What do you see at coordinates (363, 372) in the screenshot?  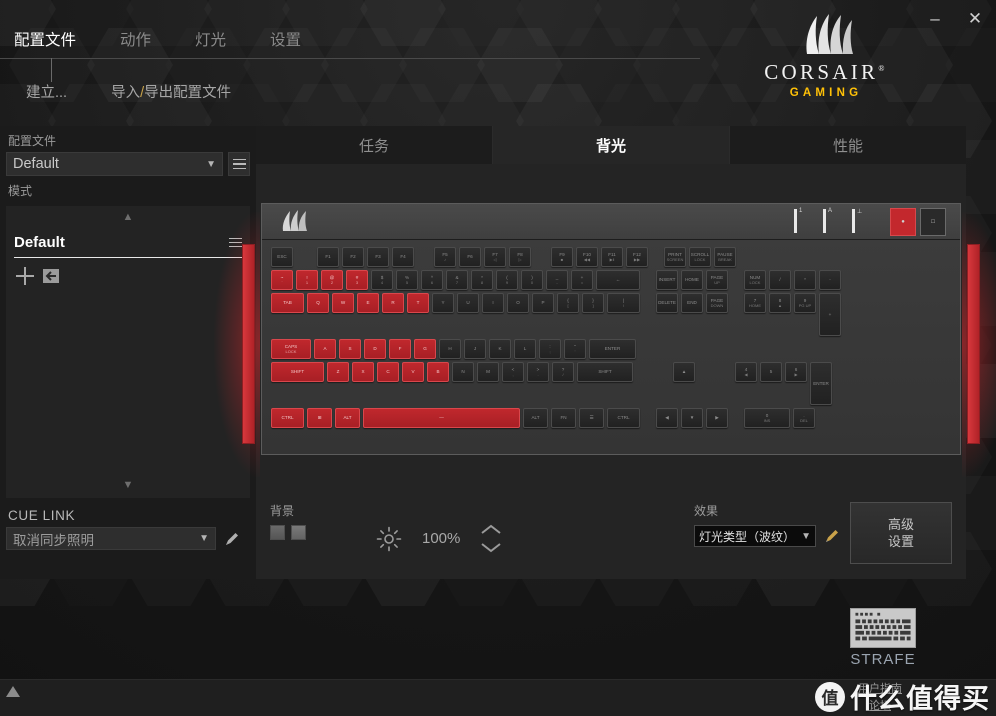 I see `keyboard-key: X` at bounding box center [363, 372].